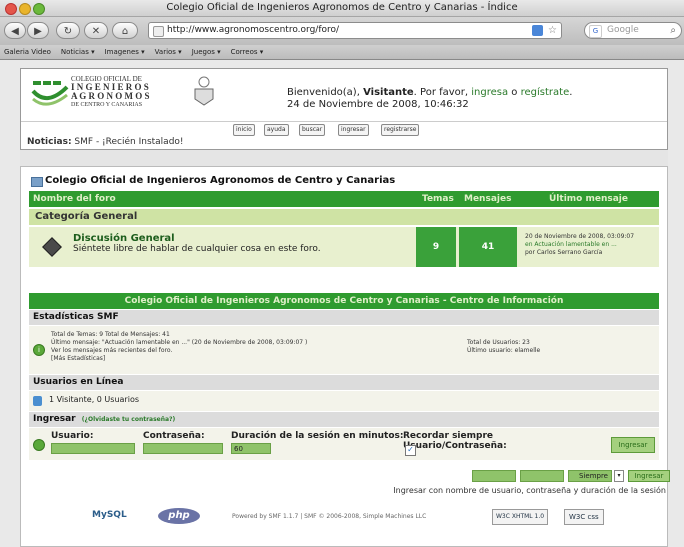  I want to click on address-bar: http://www.agronomoscentro.org/foro/ ☆, so click(355, 30).